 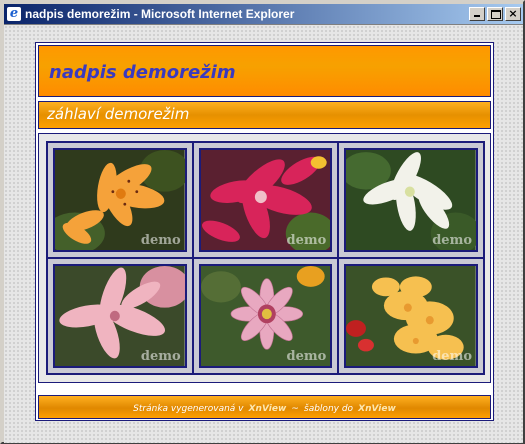 I want to click on page-header: nadpis demorežim, so click(x=264, y=71).